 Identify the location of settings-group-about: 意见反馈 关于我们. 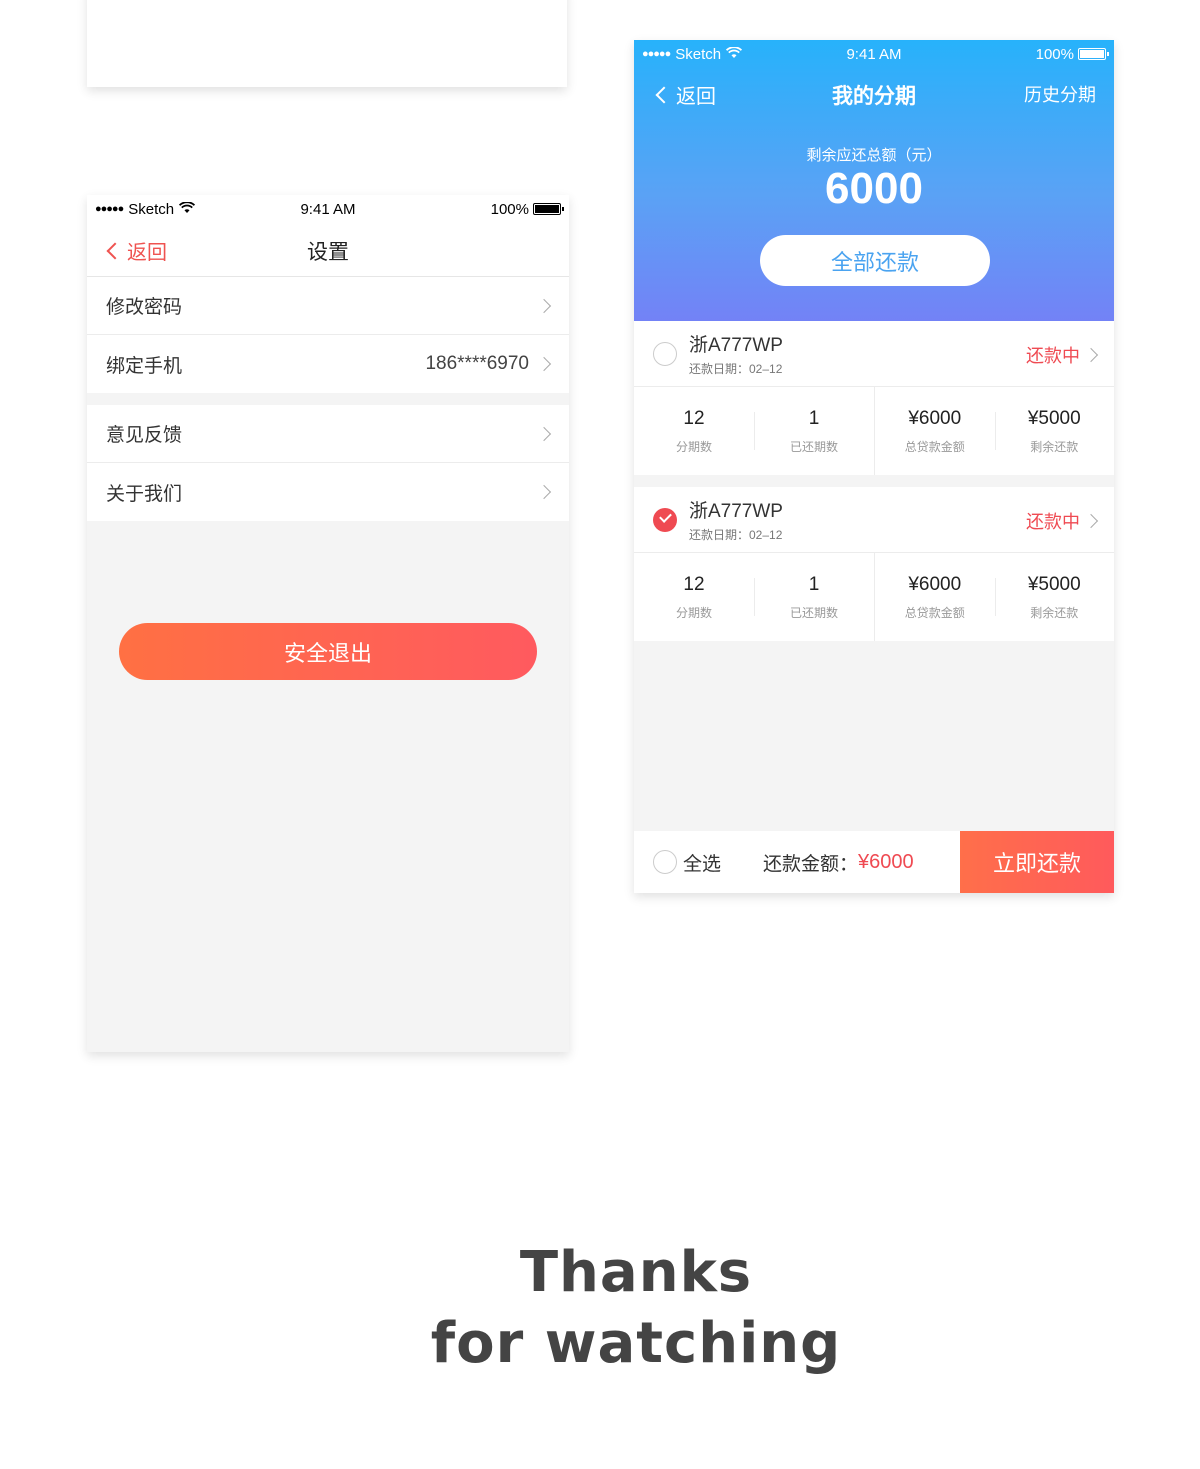
(328, 463).